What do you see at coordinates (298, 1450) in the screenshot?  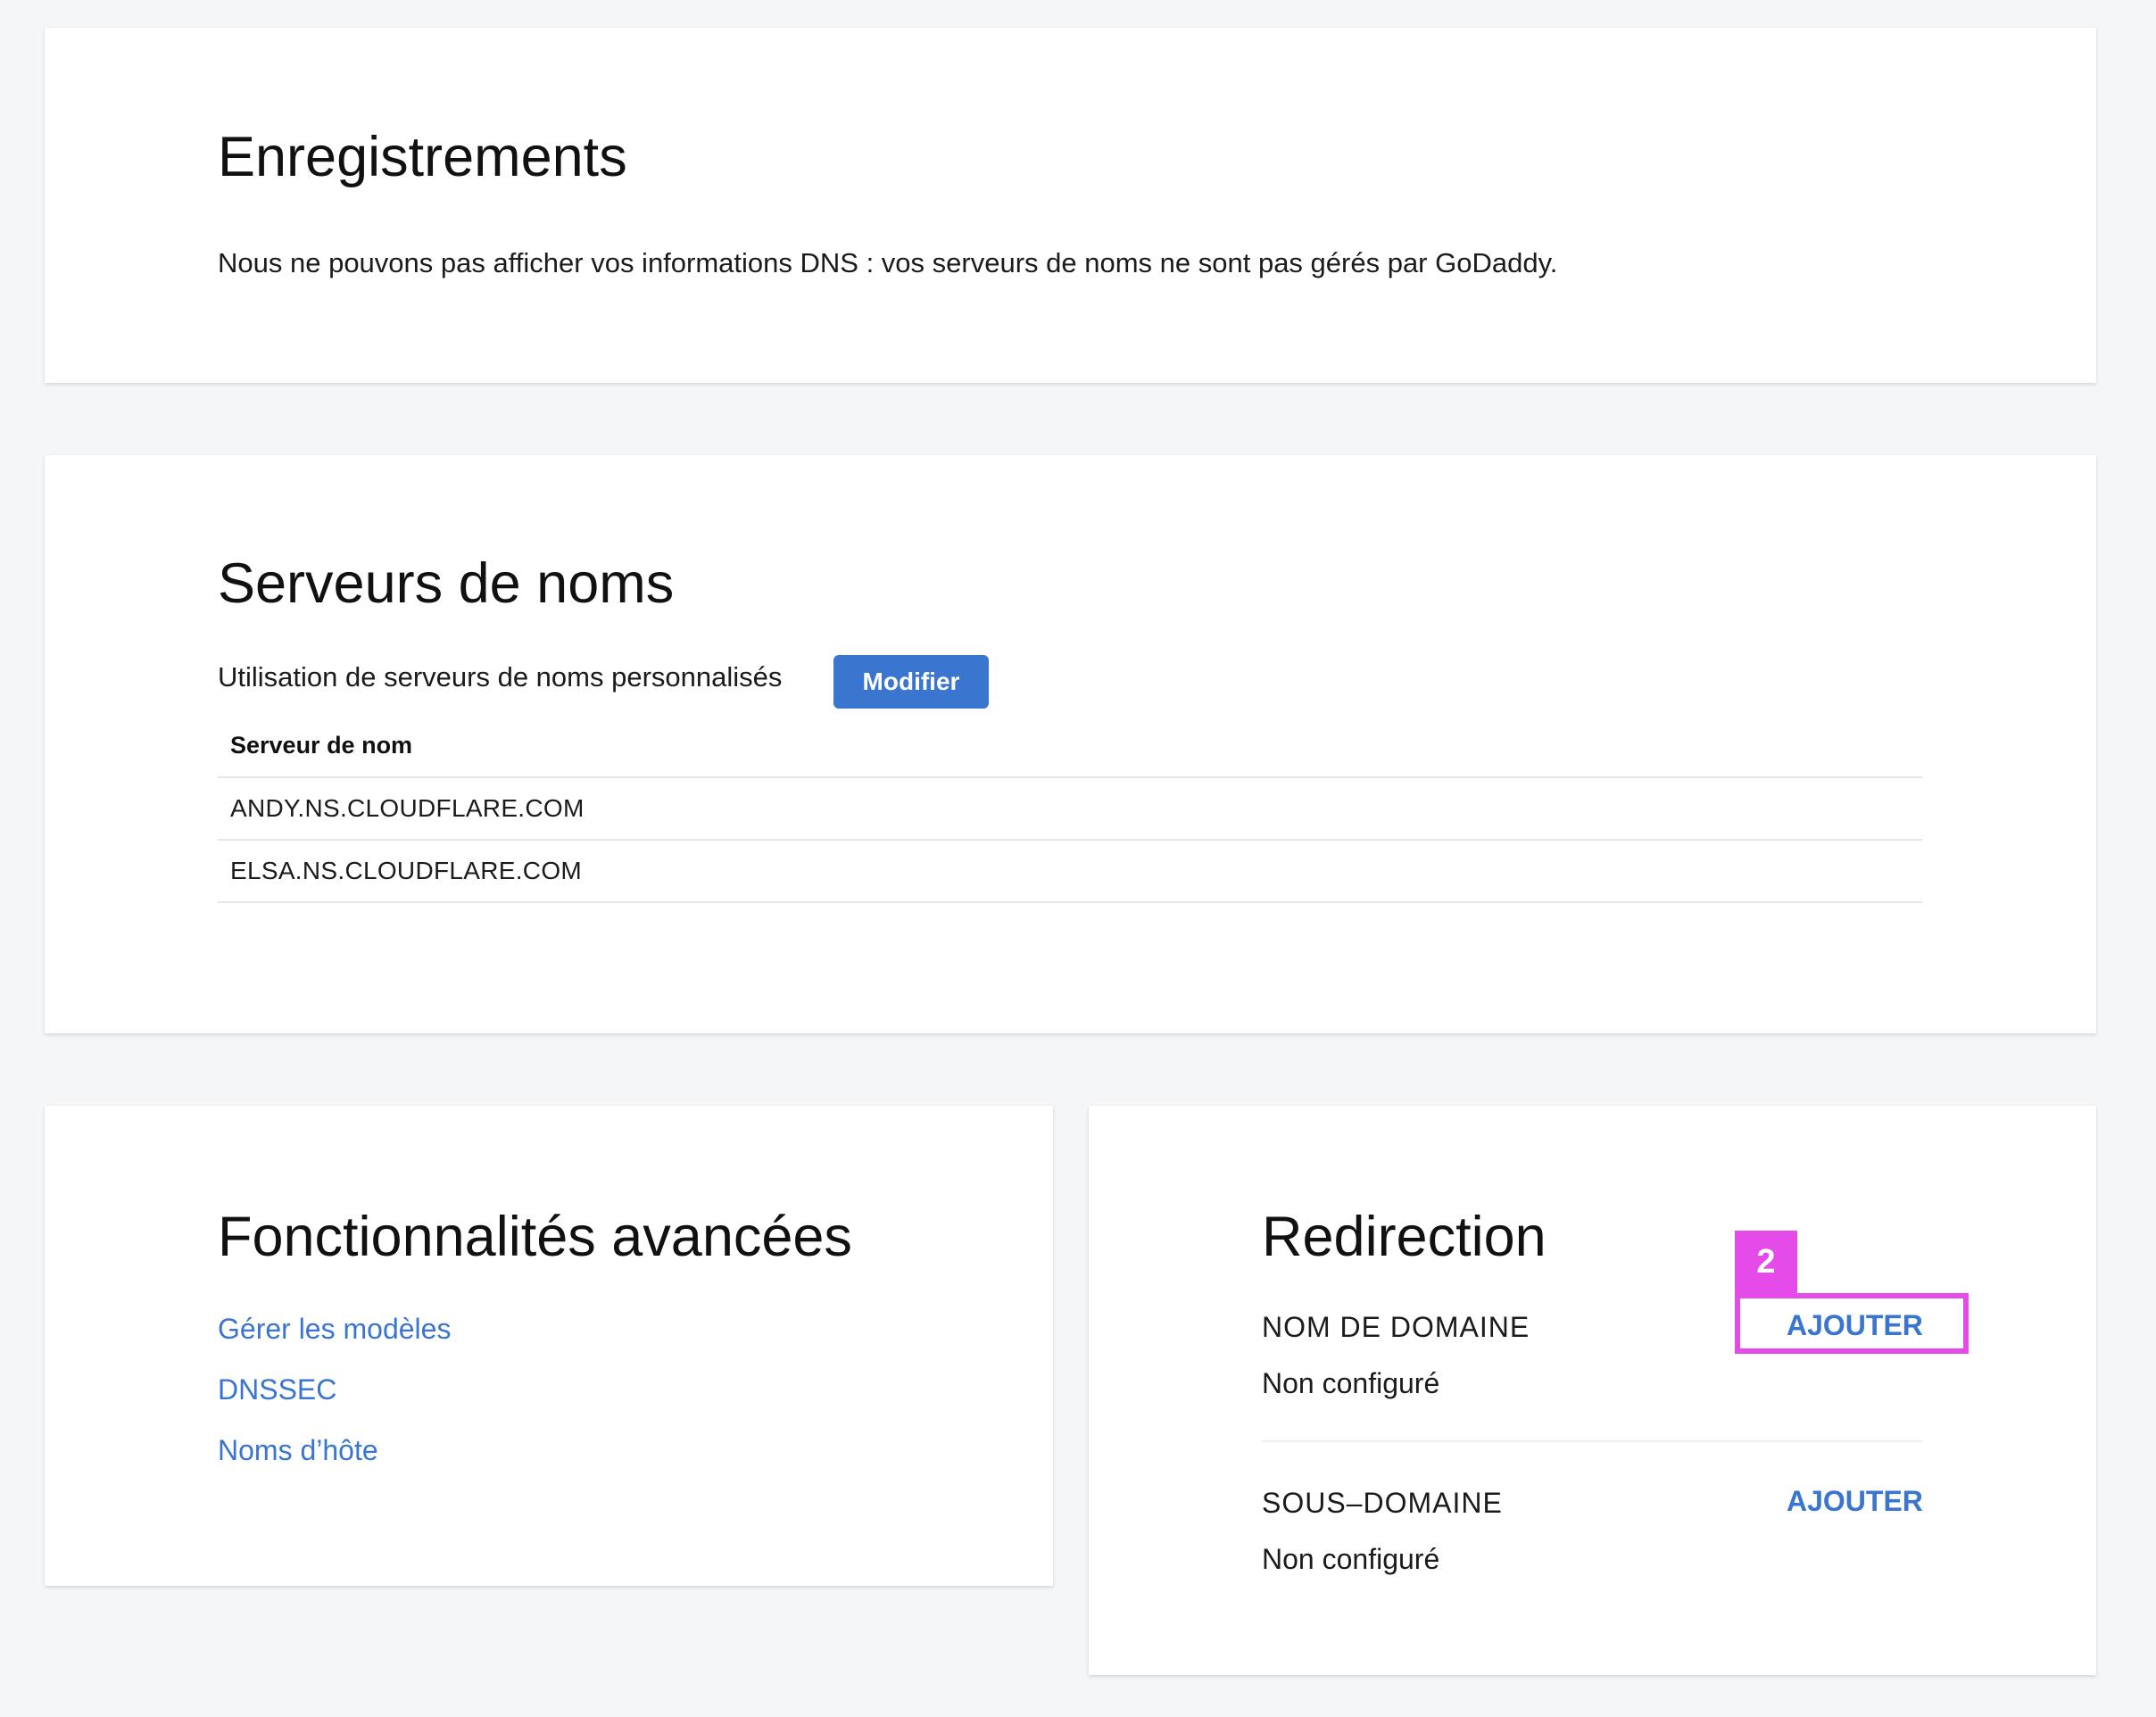 I see `hostnames-link: Noms d’hôte` at bounding box center [298, 1450].